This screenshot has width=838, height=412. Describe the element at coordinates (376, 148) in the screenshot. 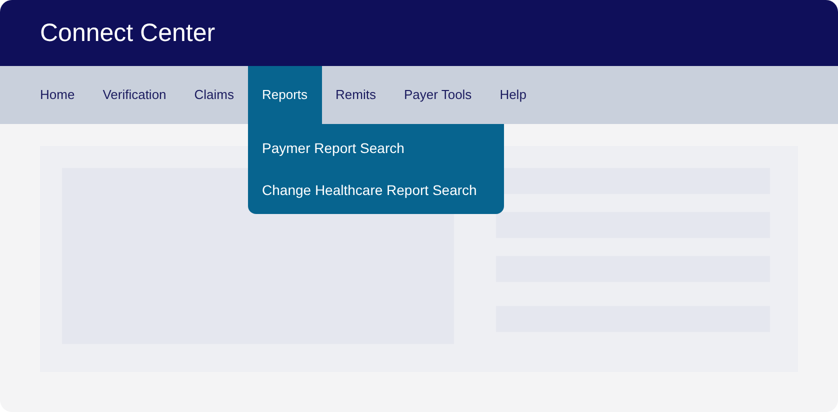

I see `menu-item: Paymer Report Search` at that location.